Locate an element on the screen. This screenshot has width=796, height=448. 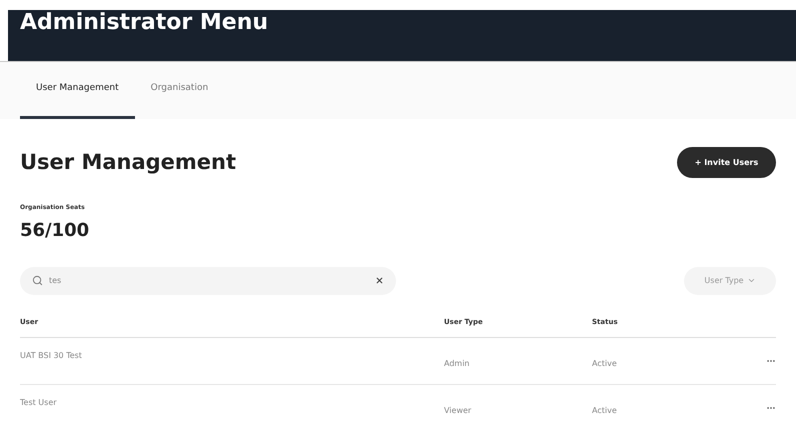
table-cell-text: UAT BSI 30 Test is located at coordinates (51, 356).